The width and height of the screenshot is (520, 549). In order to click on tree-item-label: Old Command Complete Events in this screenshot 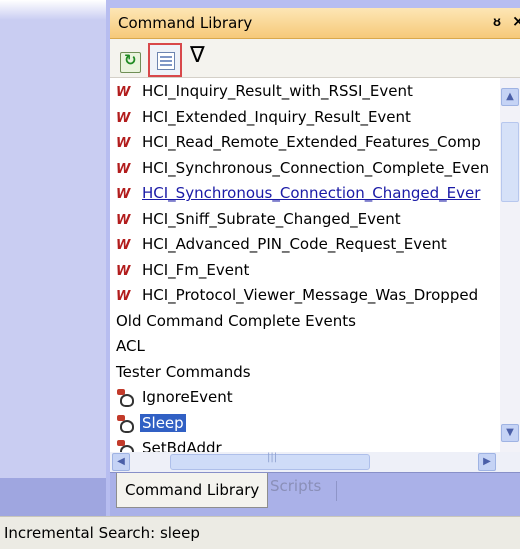, I will do `click(236, 321)`.